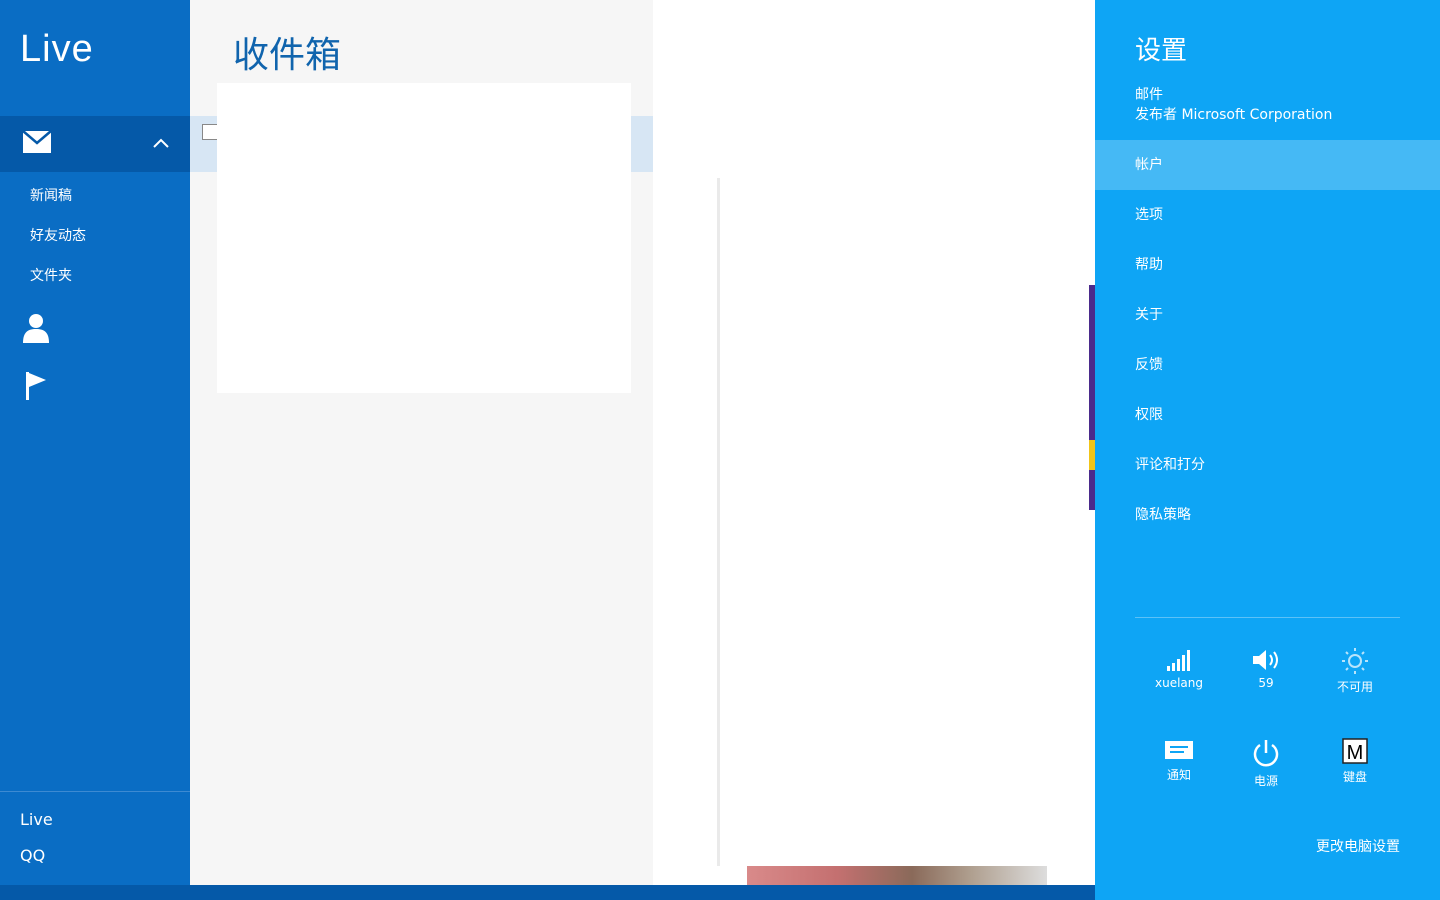 The width and height of the screenshot is (1440, 900). Describe the element at coordinates (1267, 215) in the screenshot. I see `settings-item-options: 选项` at that location.